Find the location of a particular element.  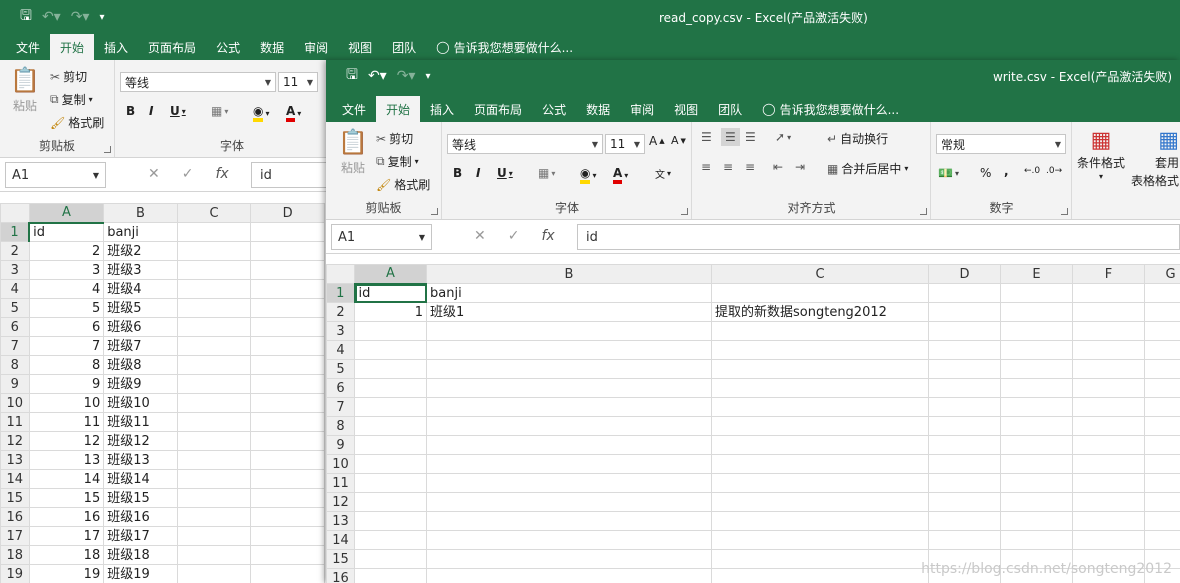

back-underline-button: U ▾ is located at coordinates (178, 111).